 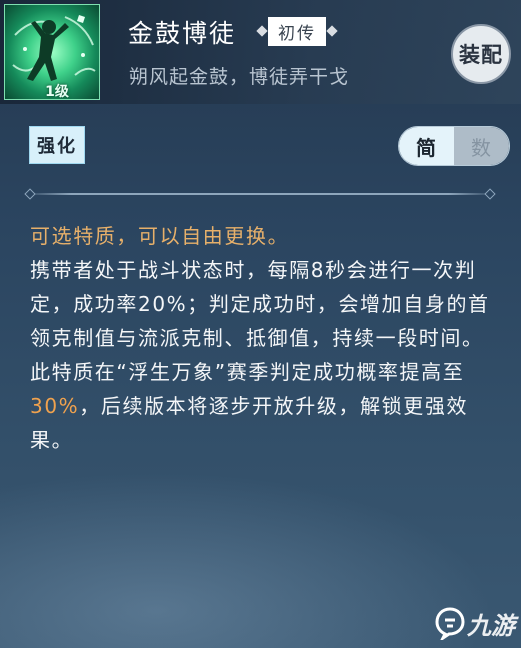 What do you see at coordinates (247, 372) in the screenshot?
I see `season-note-text: 此特质在“浮生万象”赛季判定成功概率提高至` at bounding box center [247, 372].